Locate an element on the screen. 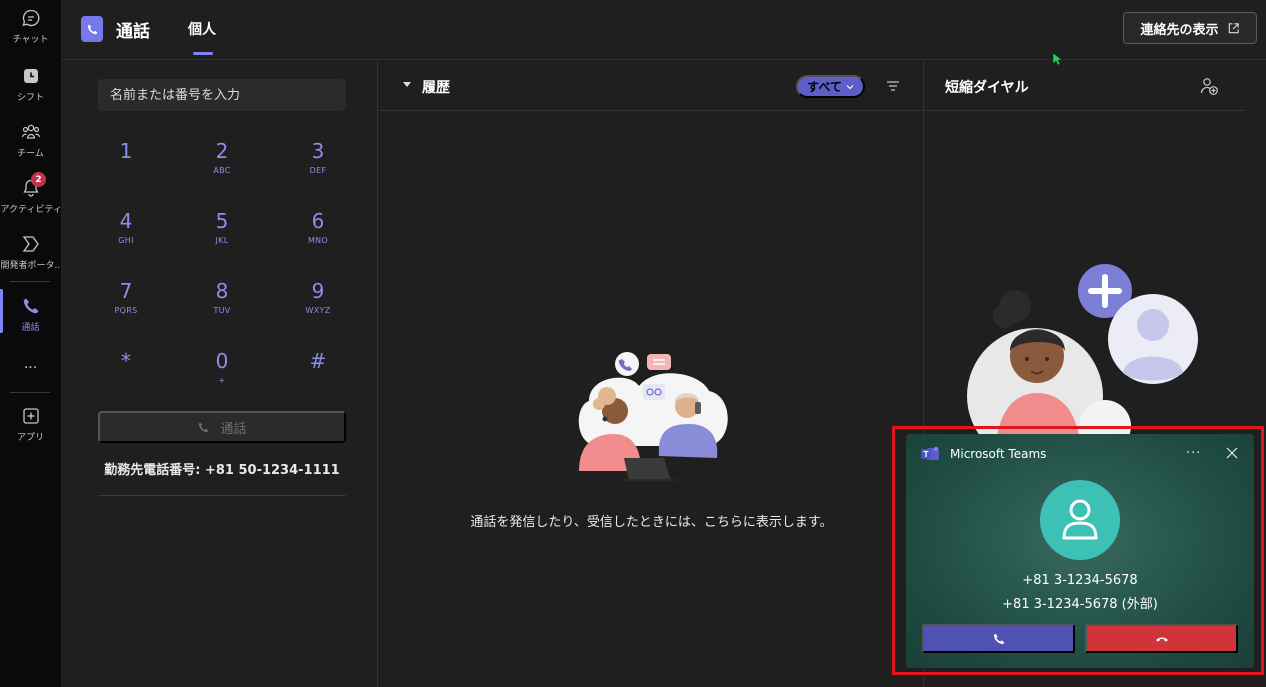  calls-app-icon is located at coordinates (92, 29).